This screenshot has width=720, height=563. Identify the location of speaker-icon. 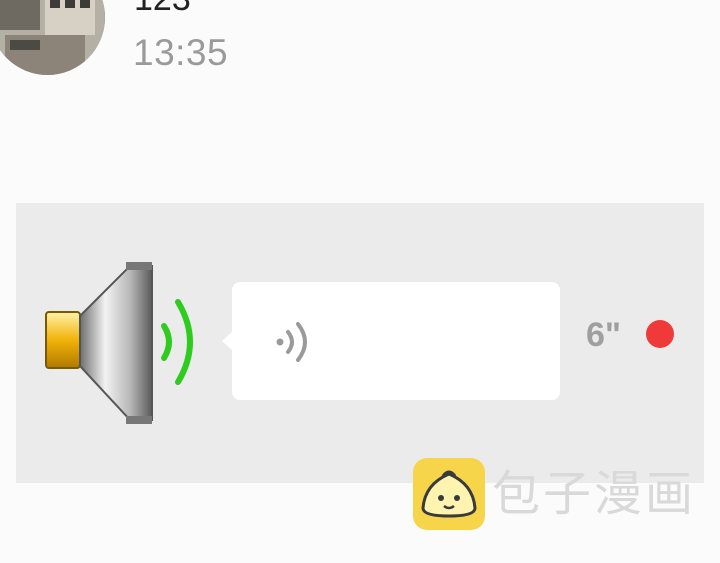
(125, 345).